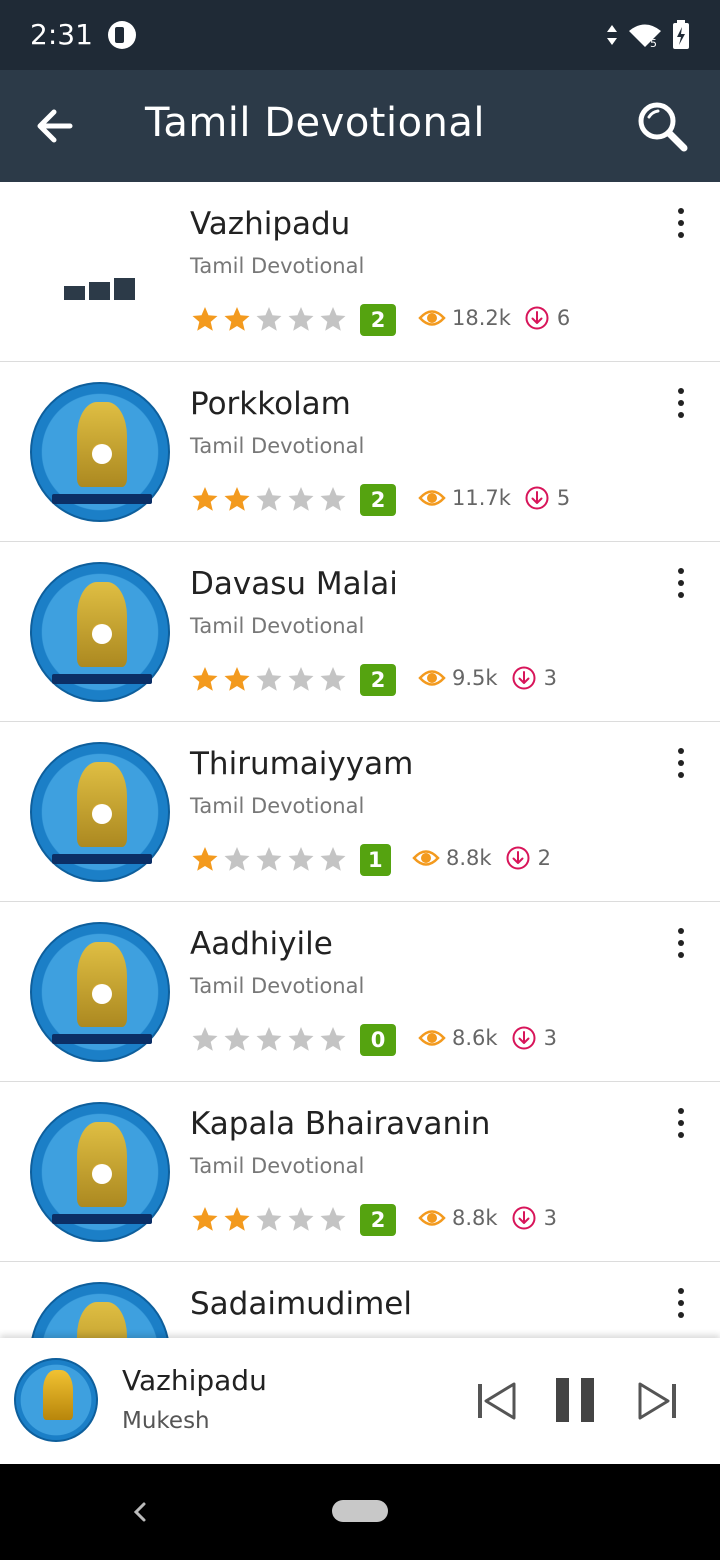 Image resolution: width=720 pixels, height=1560 pixels. Describe the element at coordinates (612, 35) in the screenshot. I see `data-arrows-icon` at that location.